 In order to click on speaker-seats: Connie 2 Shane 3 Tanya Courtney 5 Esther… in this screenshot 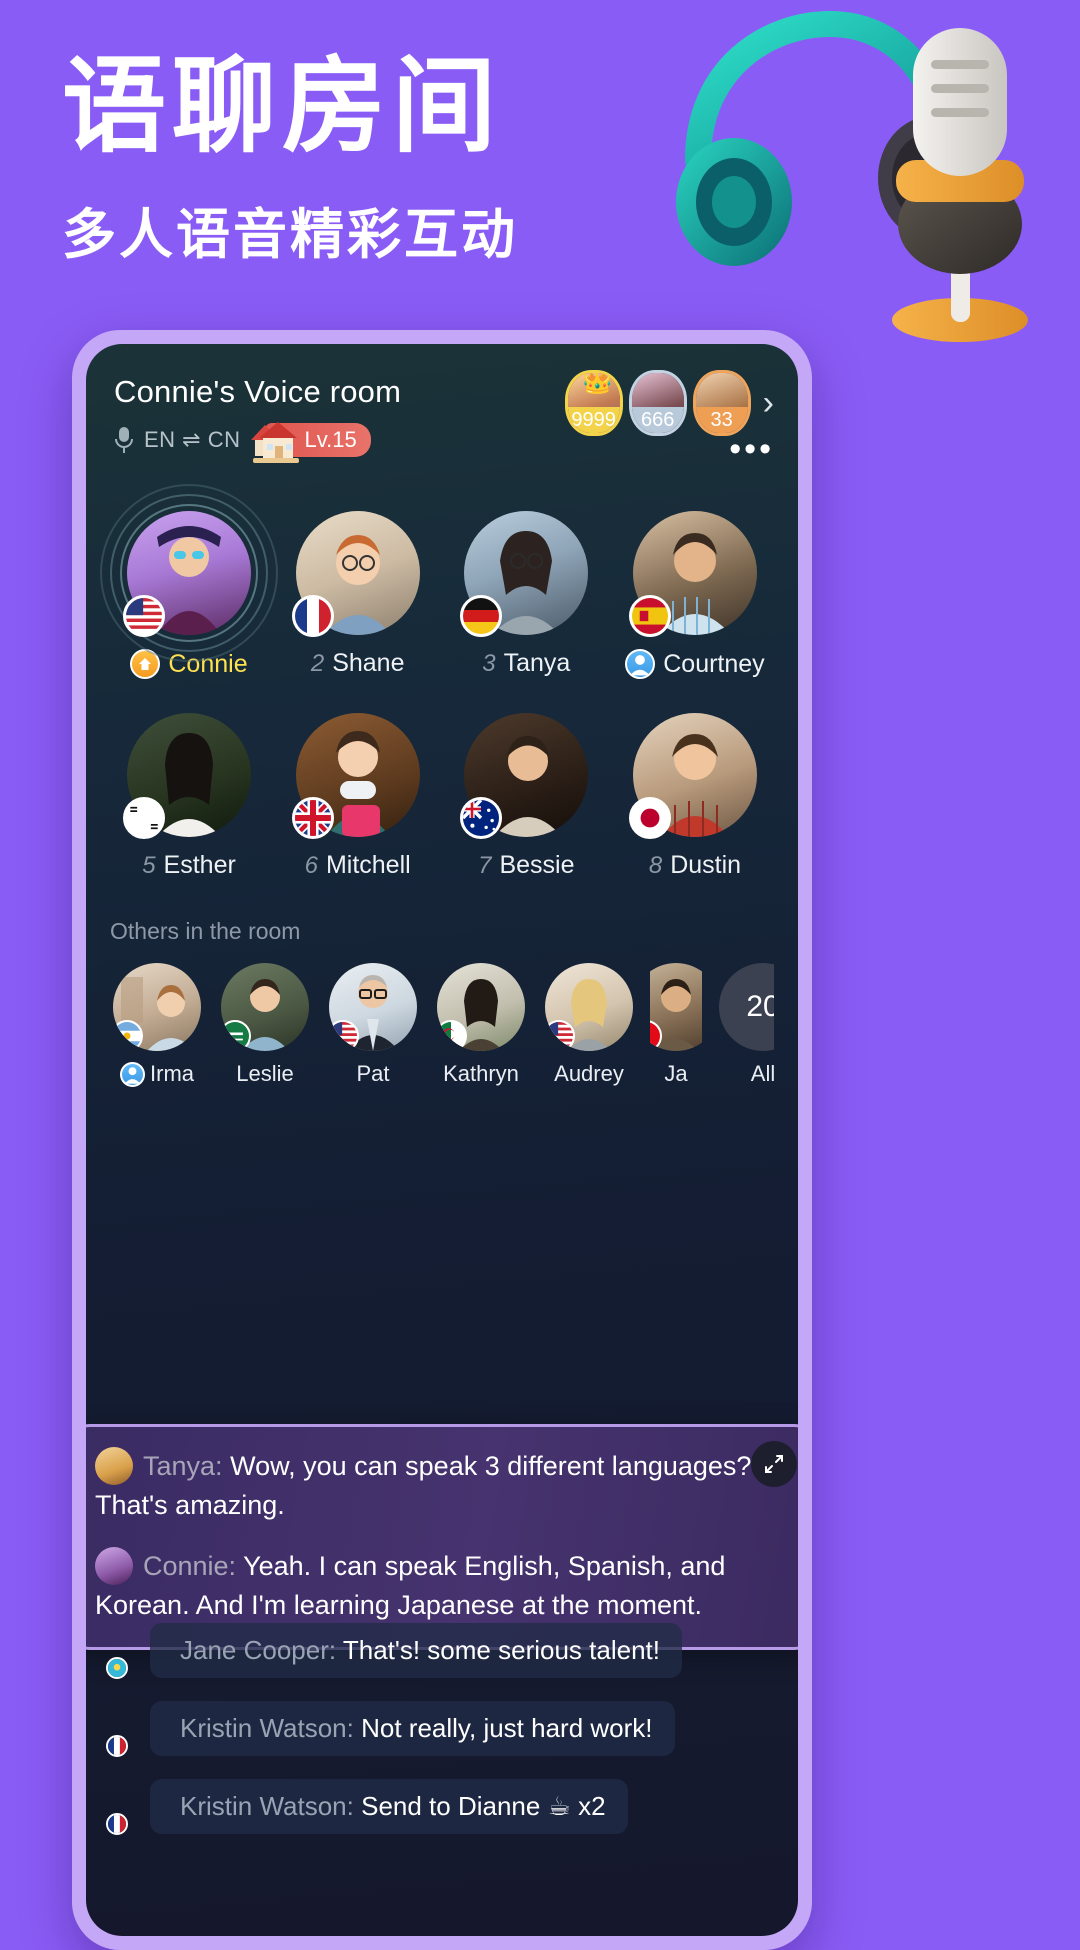, I will do `click(442, 672)`.